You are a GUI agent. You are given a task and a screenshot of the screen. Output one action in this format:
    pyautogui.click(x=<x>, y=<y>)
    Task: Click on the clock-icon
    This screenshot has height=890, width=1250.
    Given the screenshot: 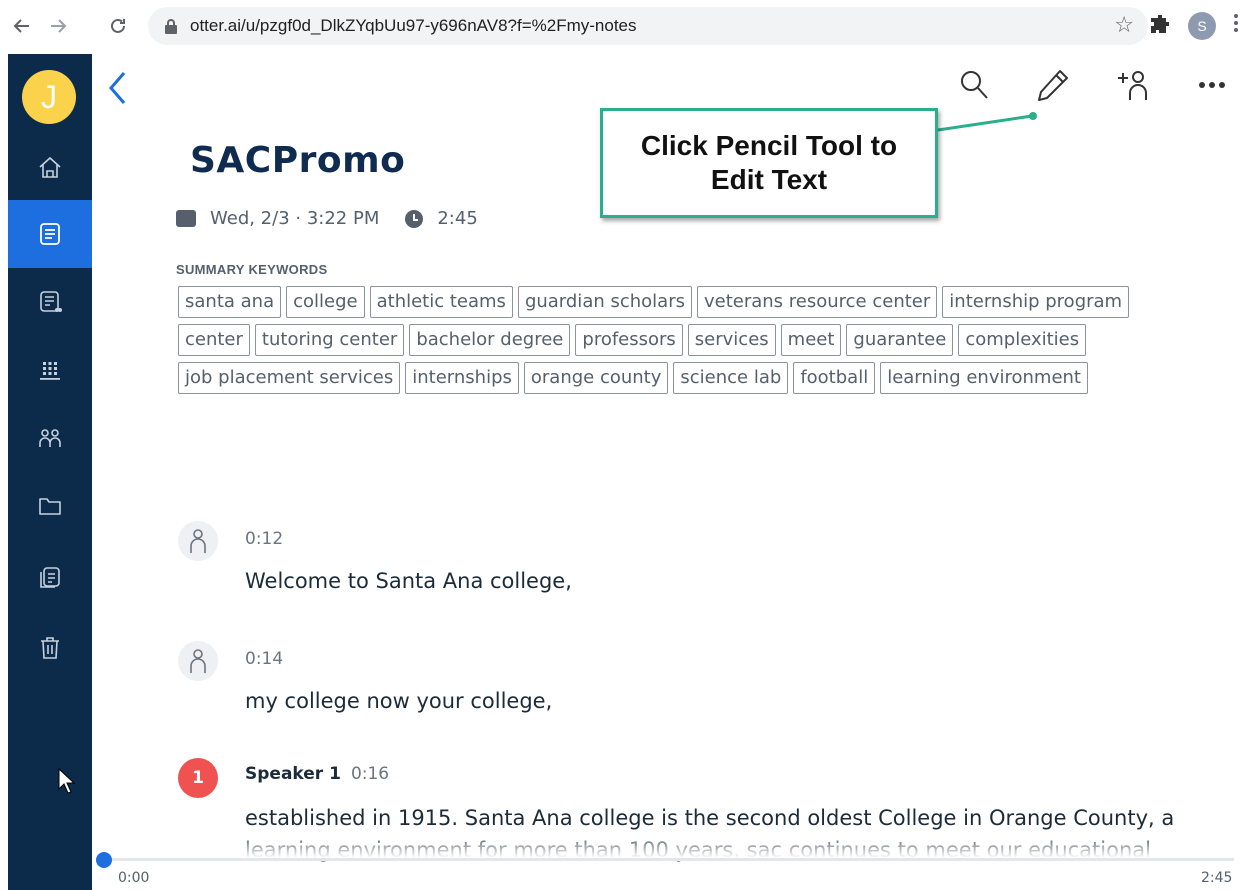 What is the action you would take?
    pyautogui.click(x=414, y=218)
    